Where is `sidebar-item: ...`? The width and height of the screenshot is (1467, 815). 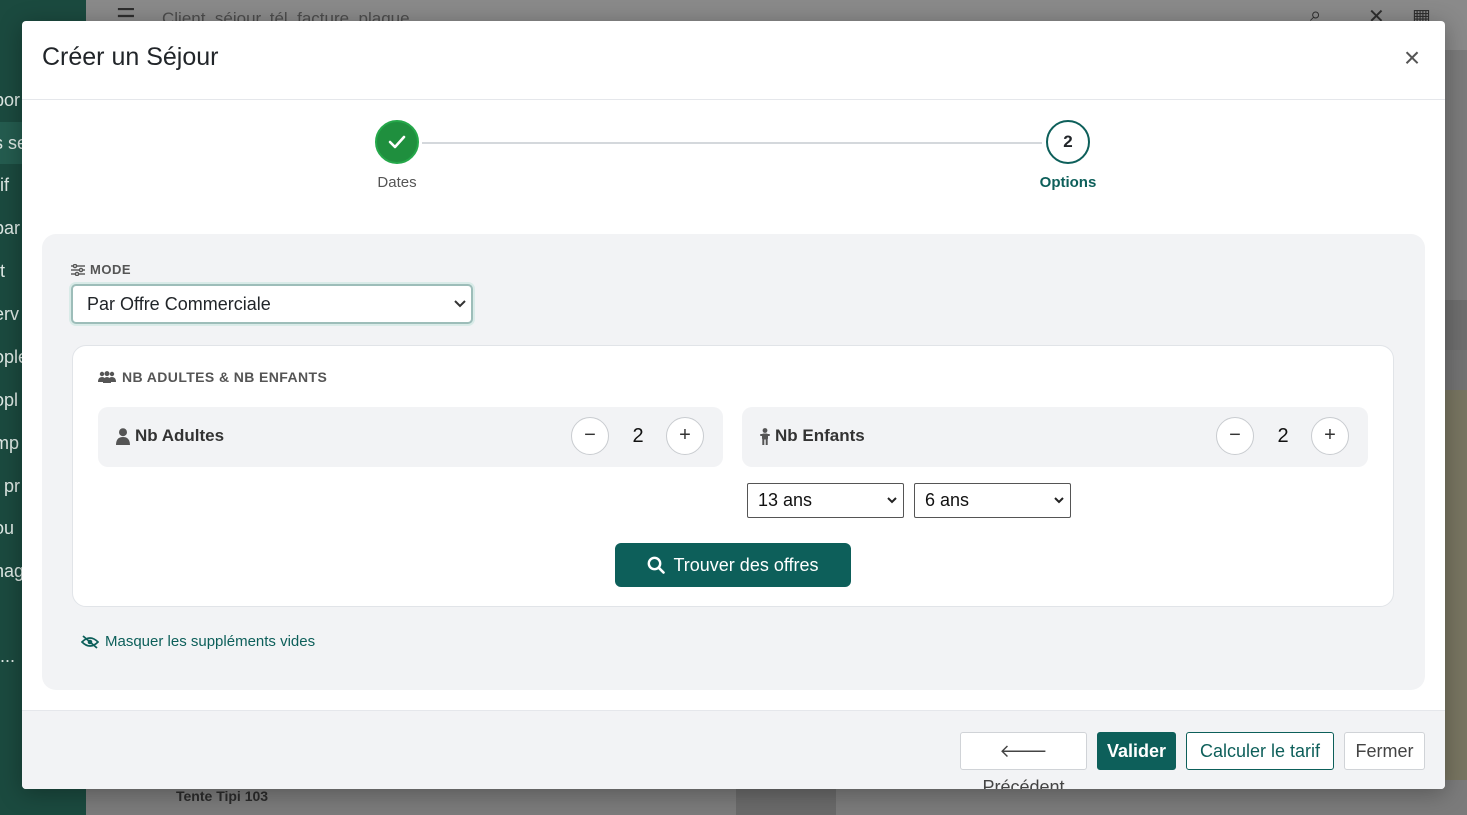
sidebar-item: ... is located at coordinates (7, 656).